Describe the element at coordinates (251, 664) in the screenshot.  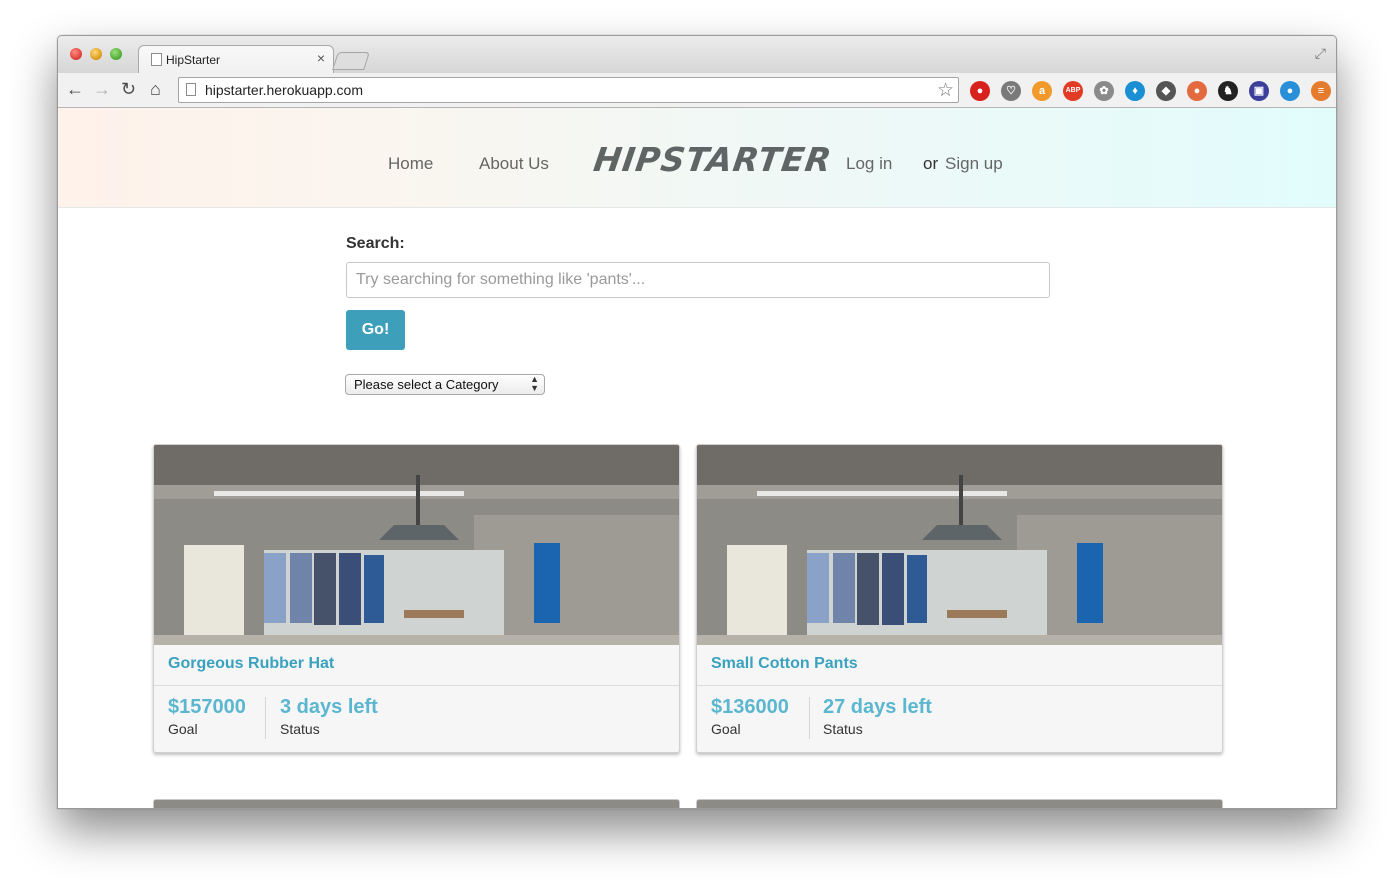
I see `project-title: Gorgeous Rubber Hat` at that location.